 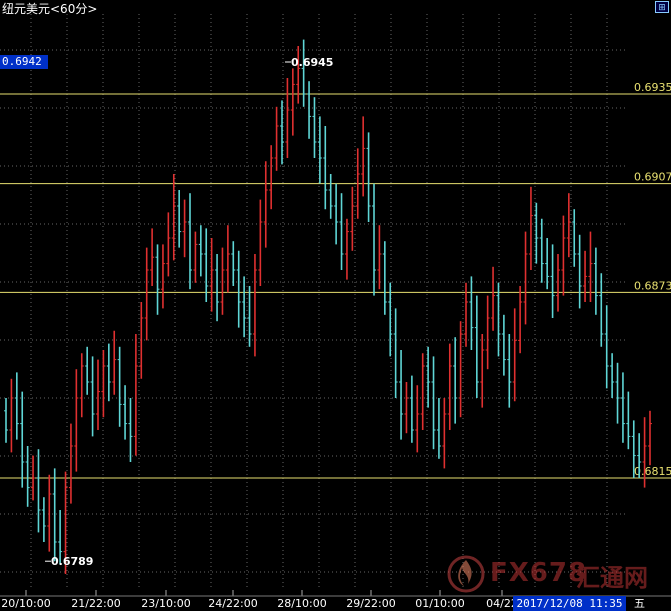 What do you see at coordinates (652, 87) in the screenshot?
I see `level-label: 0.6935` at bounding box center [652, 87].